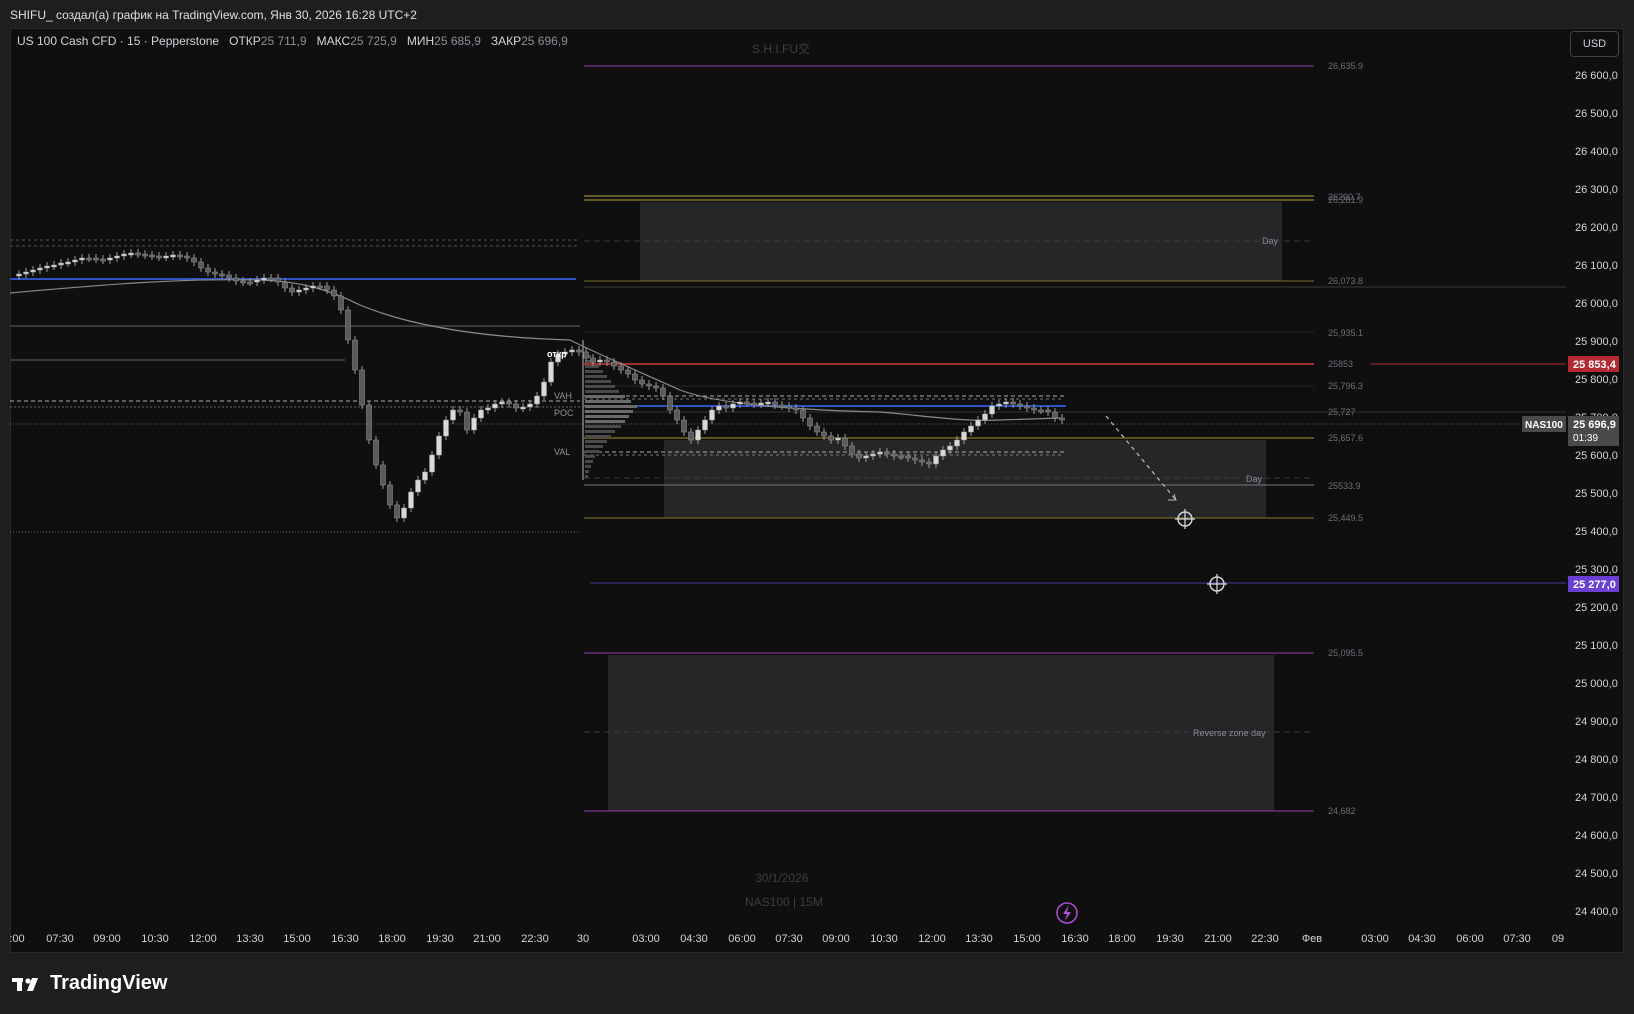 Image resolution: width=1634 pixels, height=1014 pixels. I want to click on time-tick: 19:30, so click(440, 939).